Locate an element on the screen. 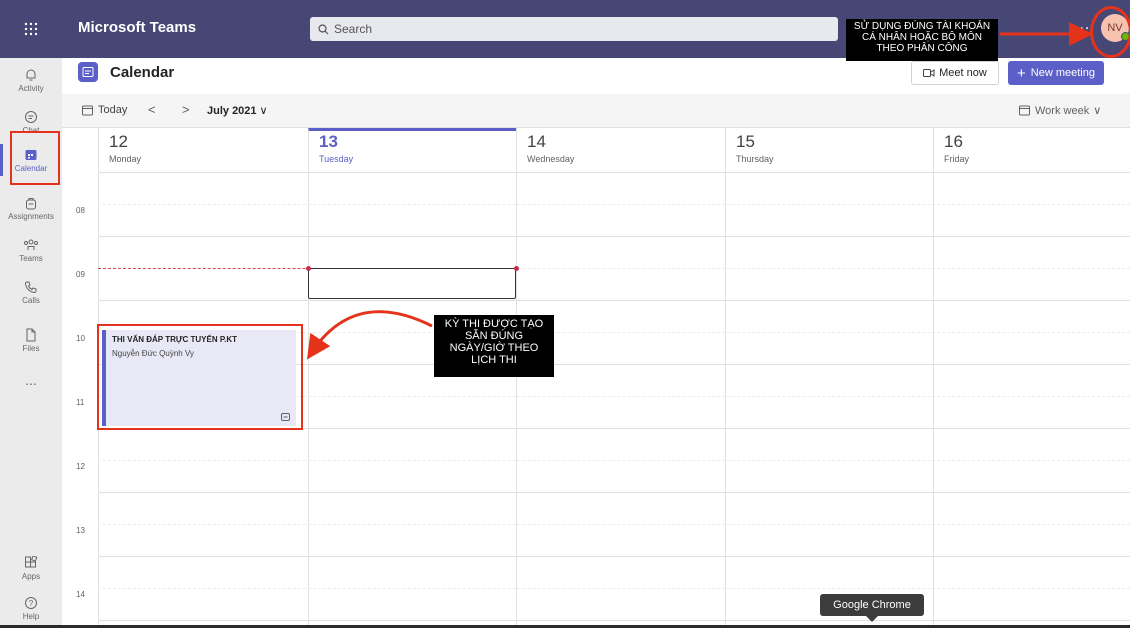  calendar-header: Calendar Meet now + New meeting is located at coordinates (596, 76).